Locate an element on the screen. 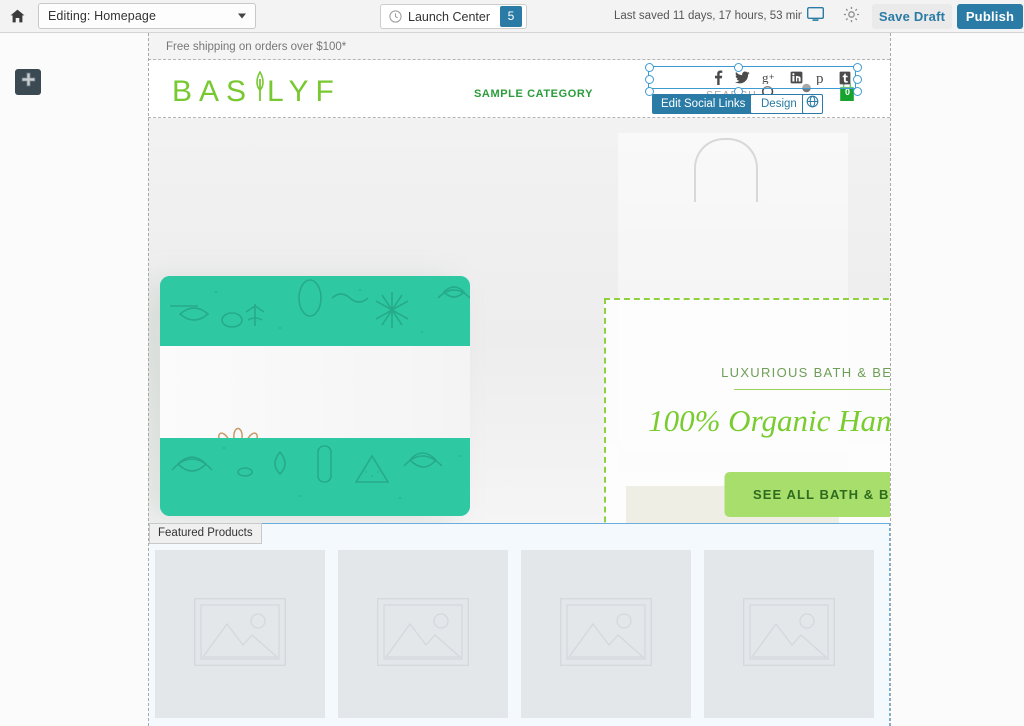 The image size is (1024, 726). canvas-gutter-right is located at coordinates (957, 379).